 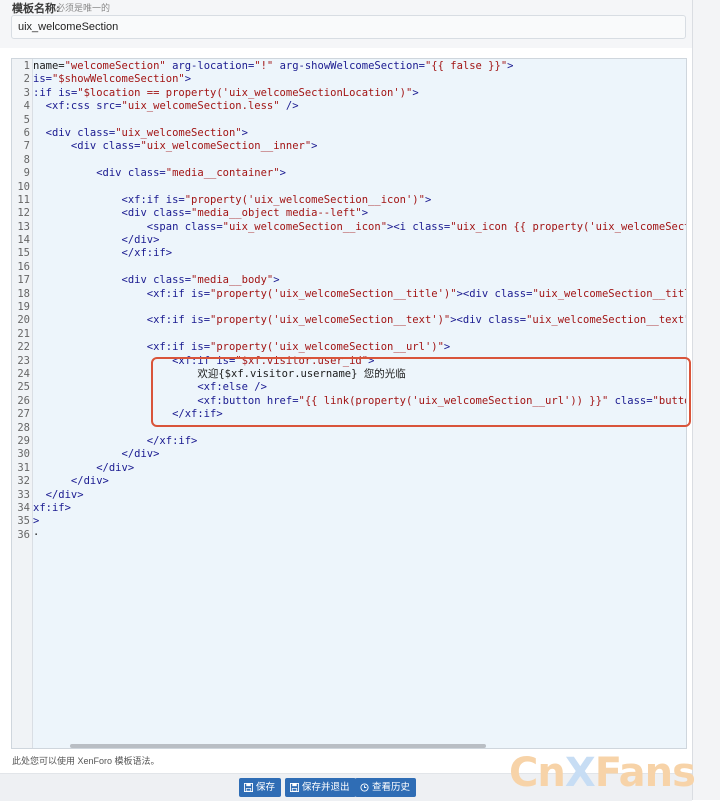 What do you see at coordinates (86, 761) in the screenshot?
I see `syntax-footnote: 此处您可以使用 XenForo 模板语法。` at bounding box center [86, 761].